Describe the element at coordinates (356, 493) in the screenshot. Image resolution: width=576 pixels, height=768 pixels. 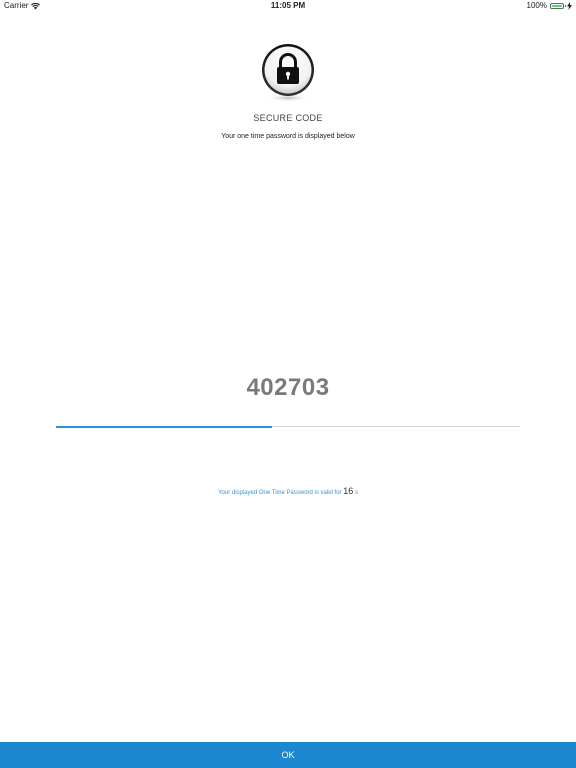
I see `validity-unit: s` at that location.